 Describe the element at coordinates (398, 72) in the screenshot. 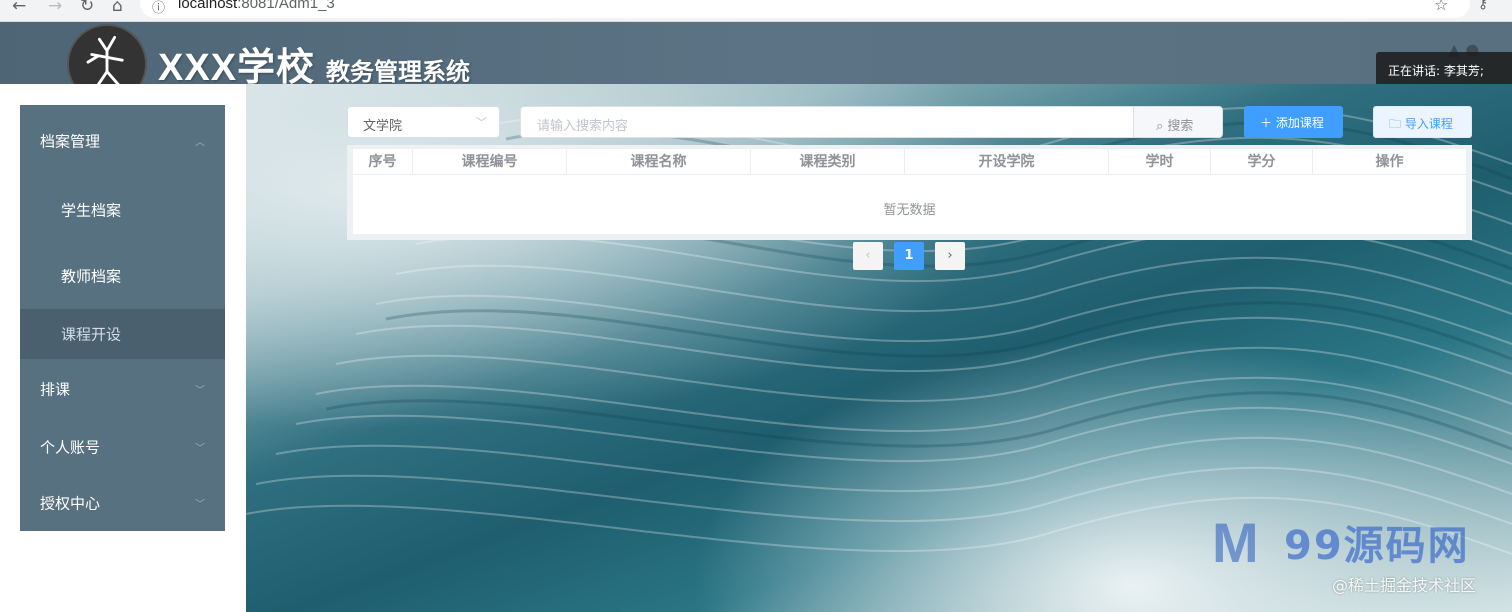

I see `app-subtitle: 教务管理系统` at that location.